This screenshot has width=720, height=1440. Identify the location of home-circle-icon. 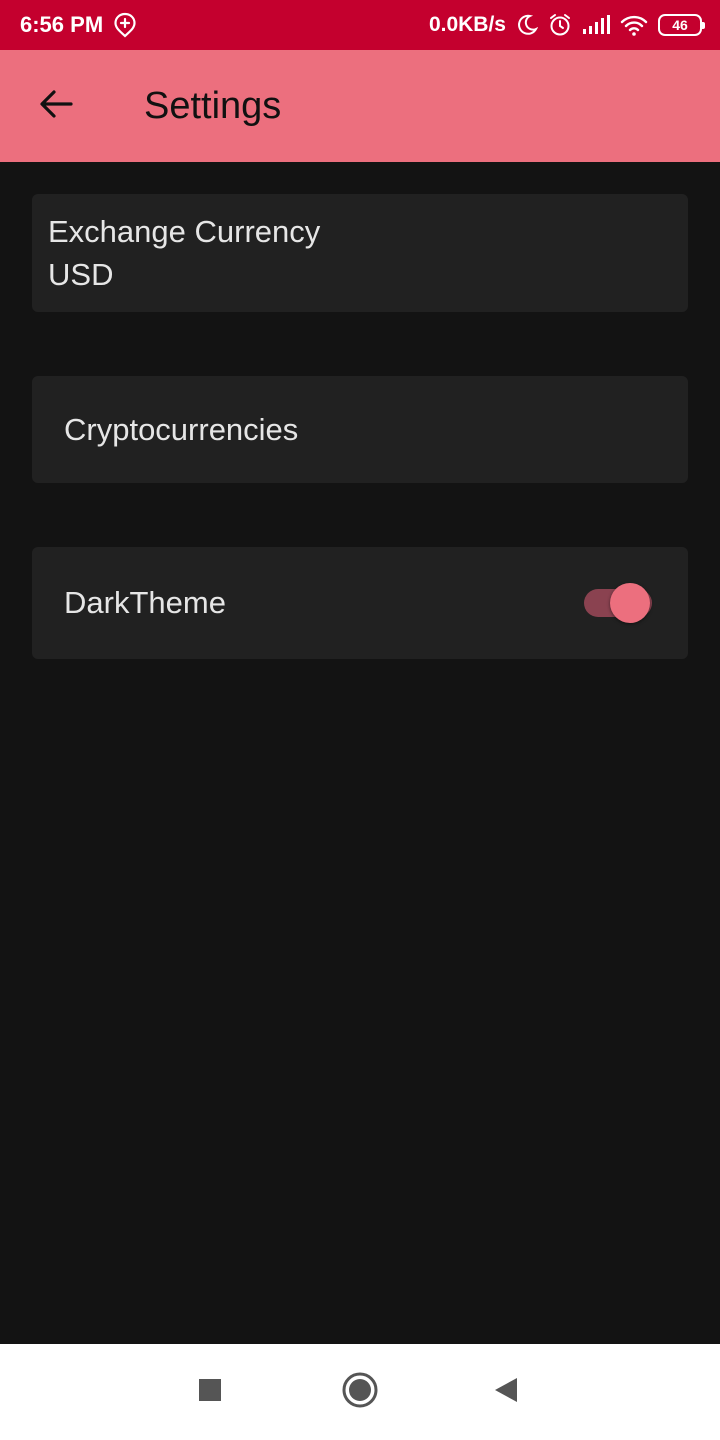
(360, 1392).